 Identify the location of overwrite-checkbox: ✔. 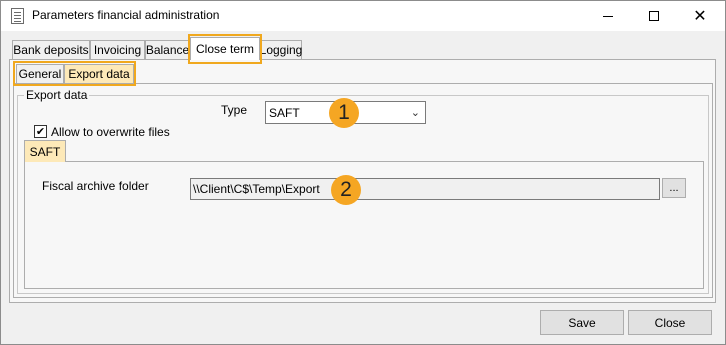
(40, 131).